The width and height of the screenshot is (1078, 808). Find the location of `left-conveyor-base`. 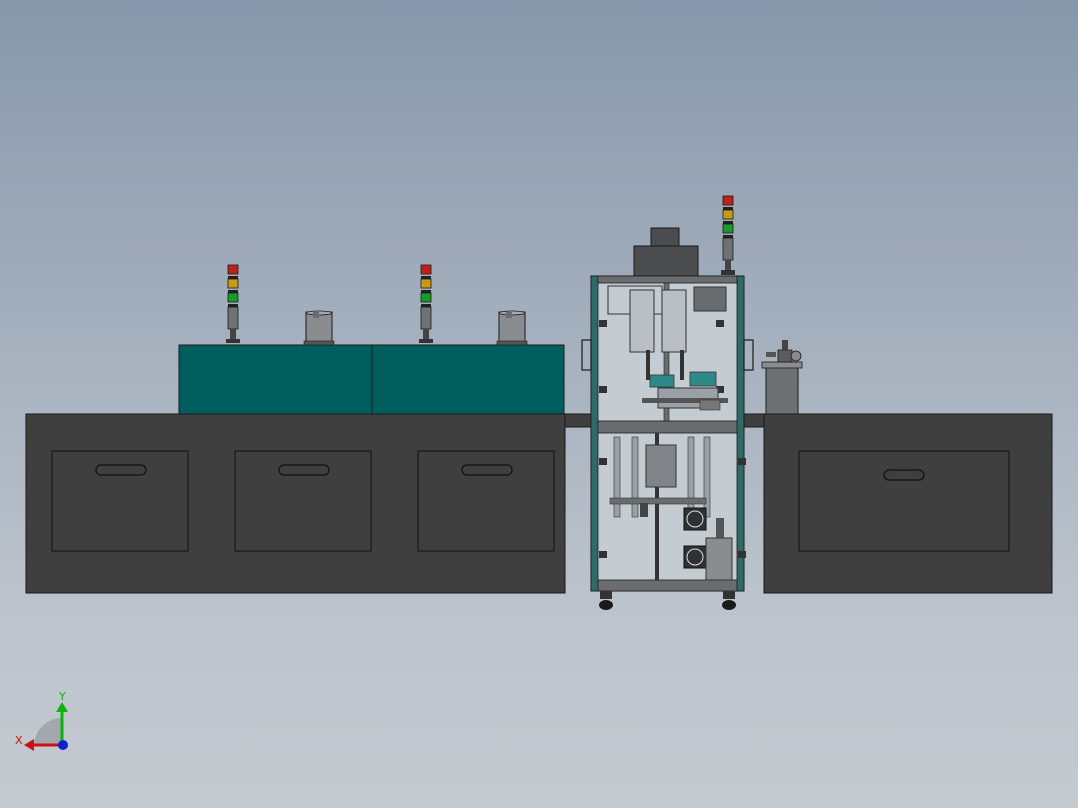

left-conveyor-base is located at coordinates (308, 503).